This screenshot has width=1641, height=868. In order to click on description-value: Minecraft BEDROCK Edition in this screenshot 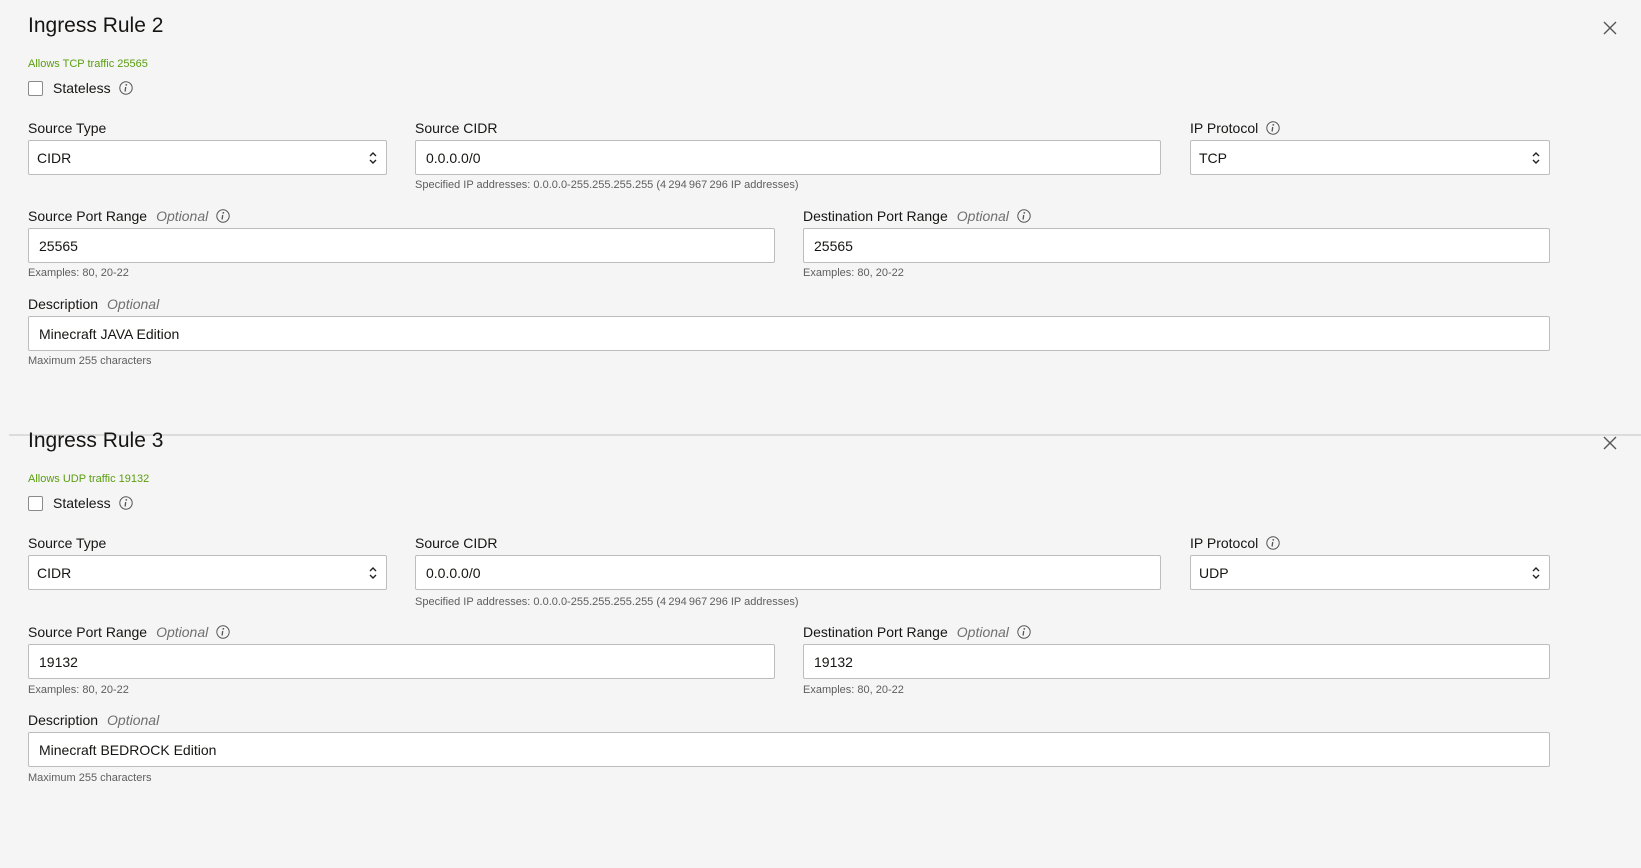, I will do `click(128, 749)`.